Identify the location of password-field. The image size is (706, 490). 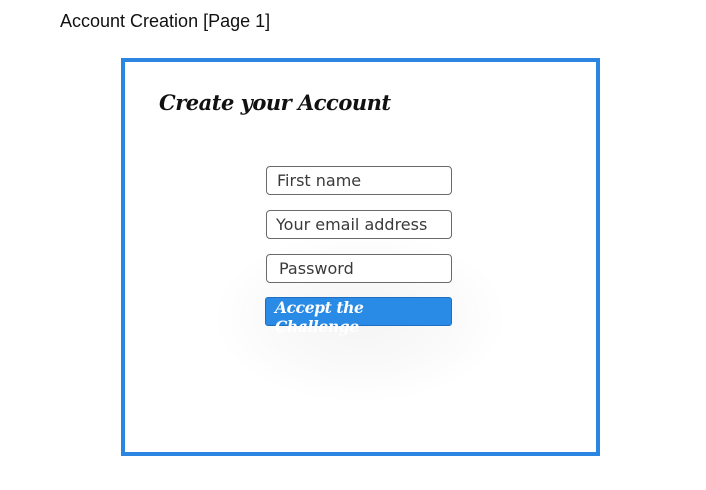
(359, 268).